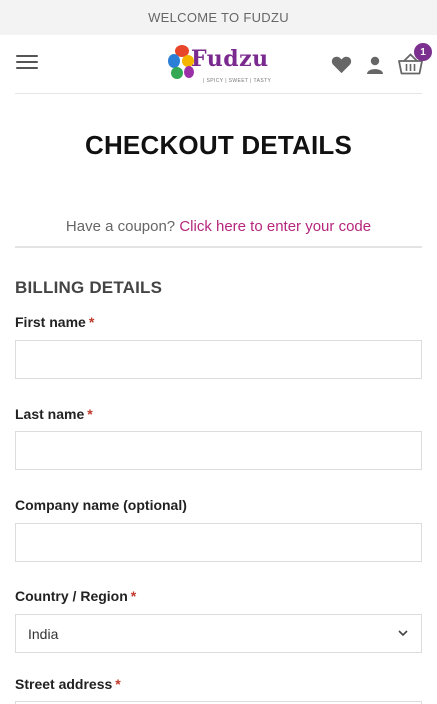 The width and height of the screenshot is (437, 704). I want to click on announcement-text: WELCOME TO FUDZU, so click(218, 17).